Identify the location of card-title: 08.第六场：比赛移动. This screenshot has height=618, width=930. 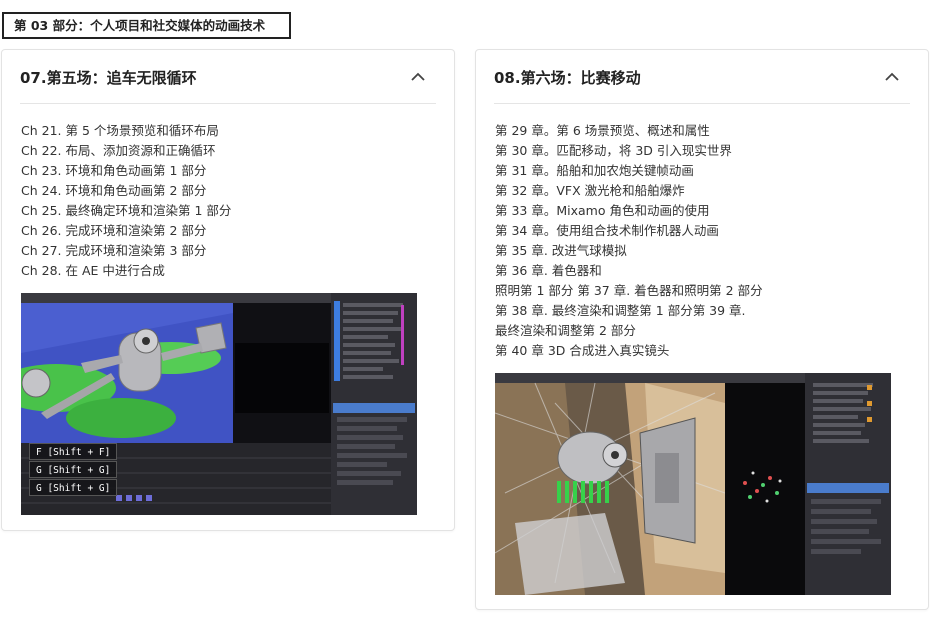
(567, 78).